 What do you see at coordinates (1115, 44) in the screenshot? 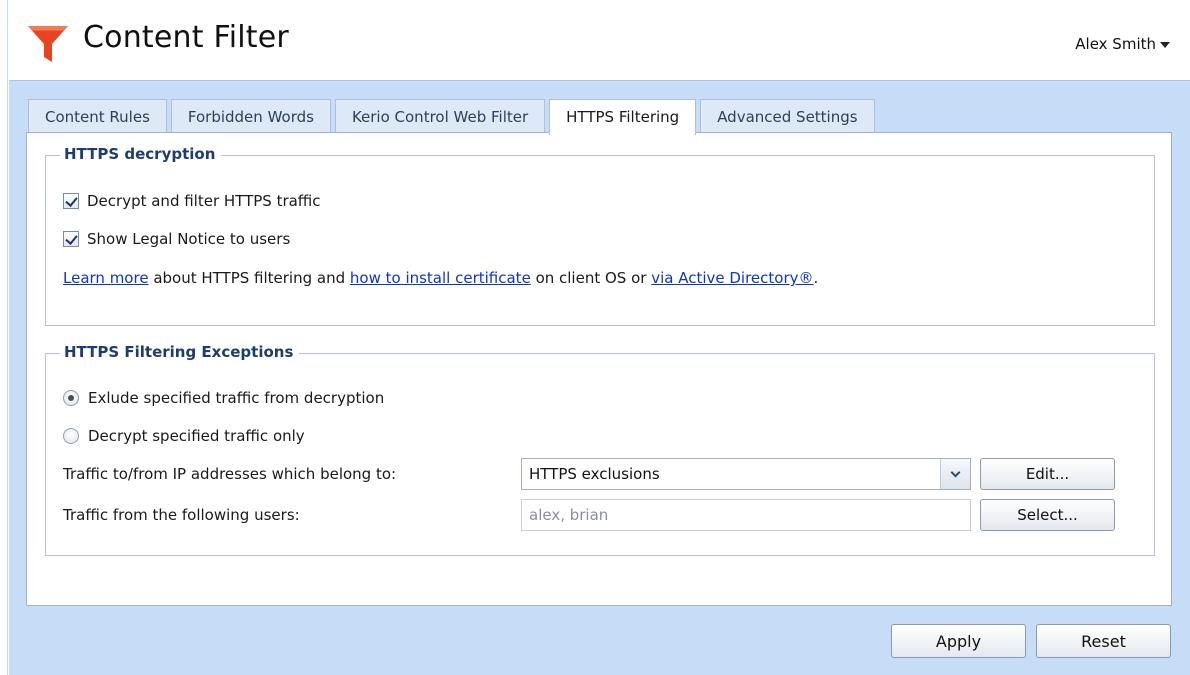
I see `user-name: Alex Smith` at bounding box center [1115, 44].